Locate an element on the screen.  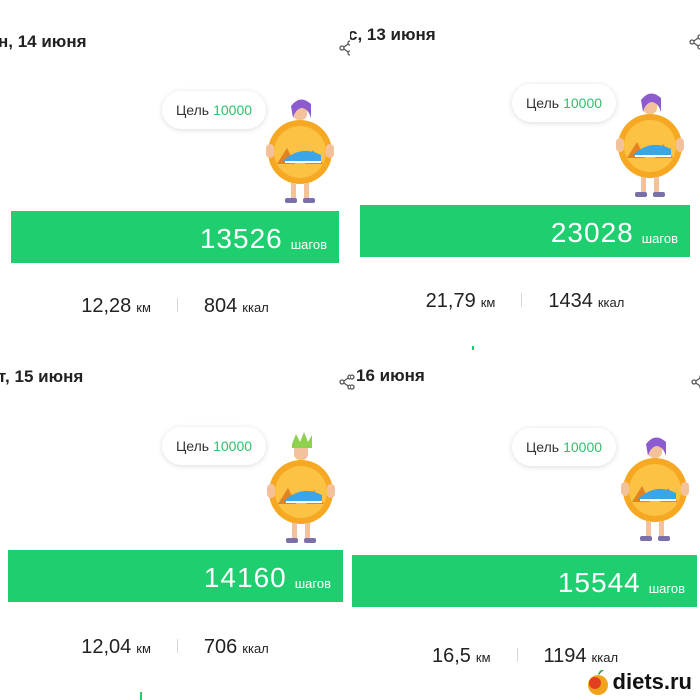
distance-value: 16,5 is located at coordinates (451, 656).